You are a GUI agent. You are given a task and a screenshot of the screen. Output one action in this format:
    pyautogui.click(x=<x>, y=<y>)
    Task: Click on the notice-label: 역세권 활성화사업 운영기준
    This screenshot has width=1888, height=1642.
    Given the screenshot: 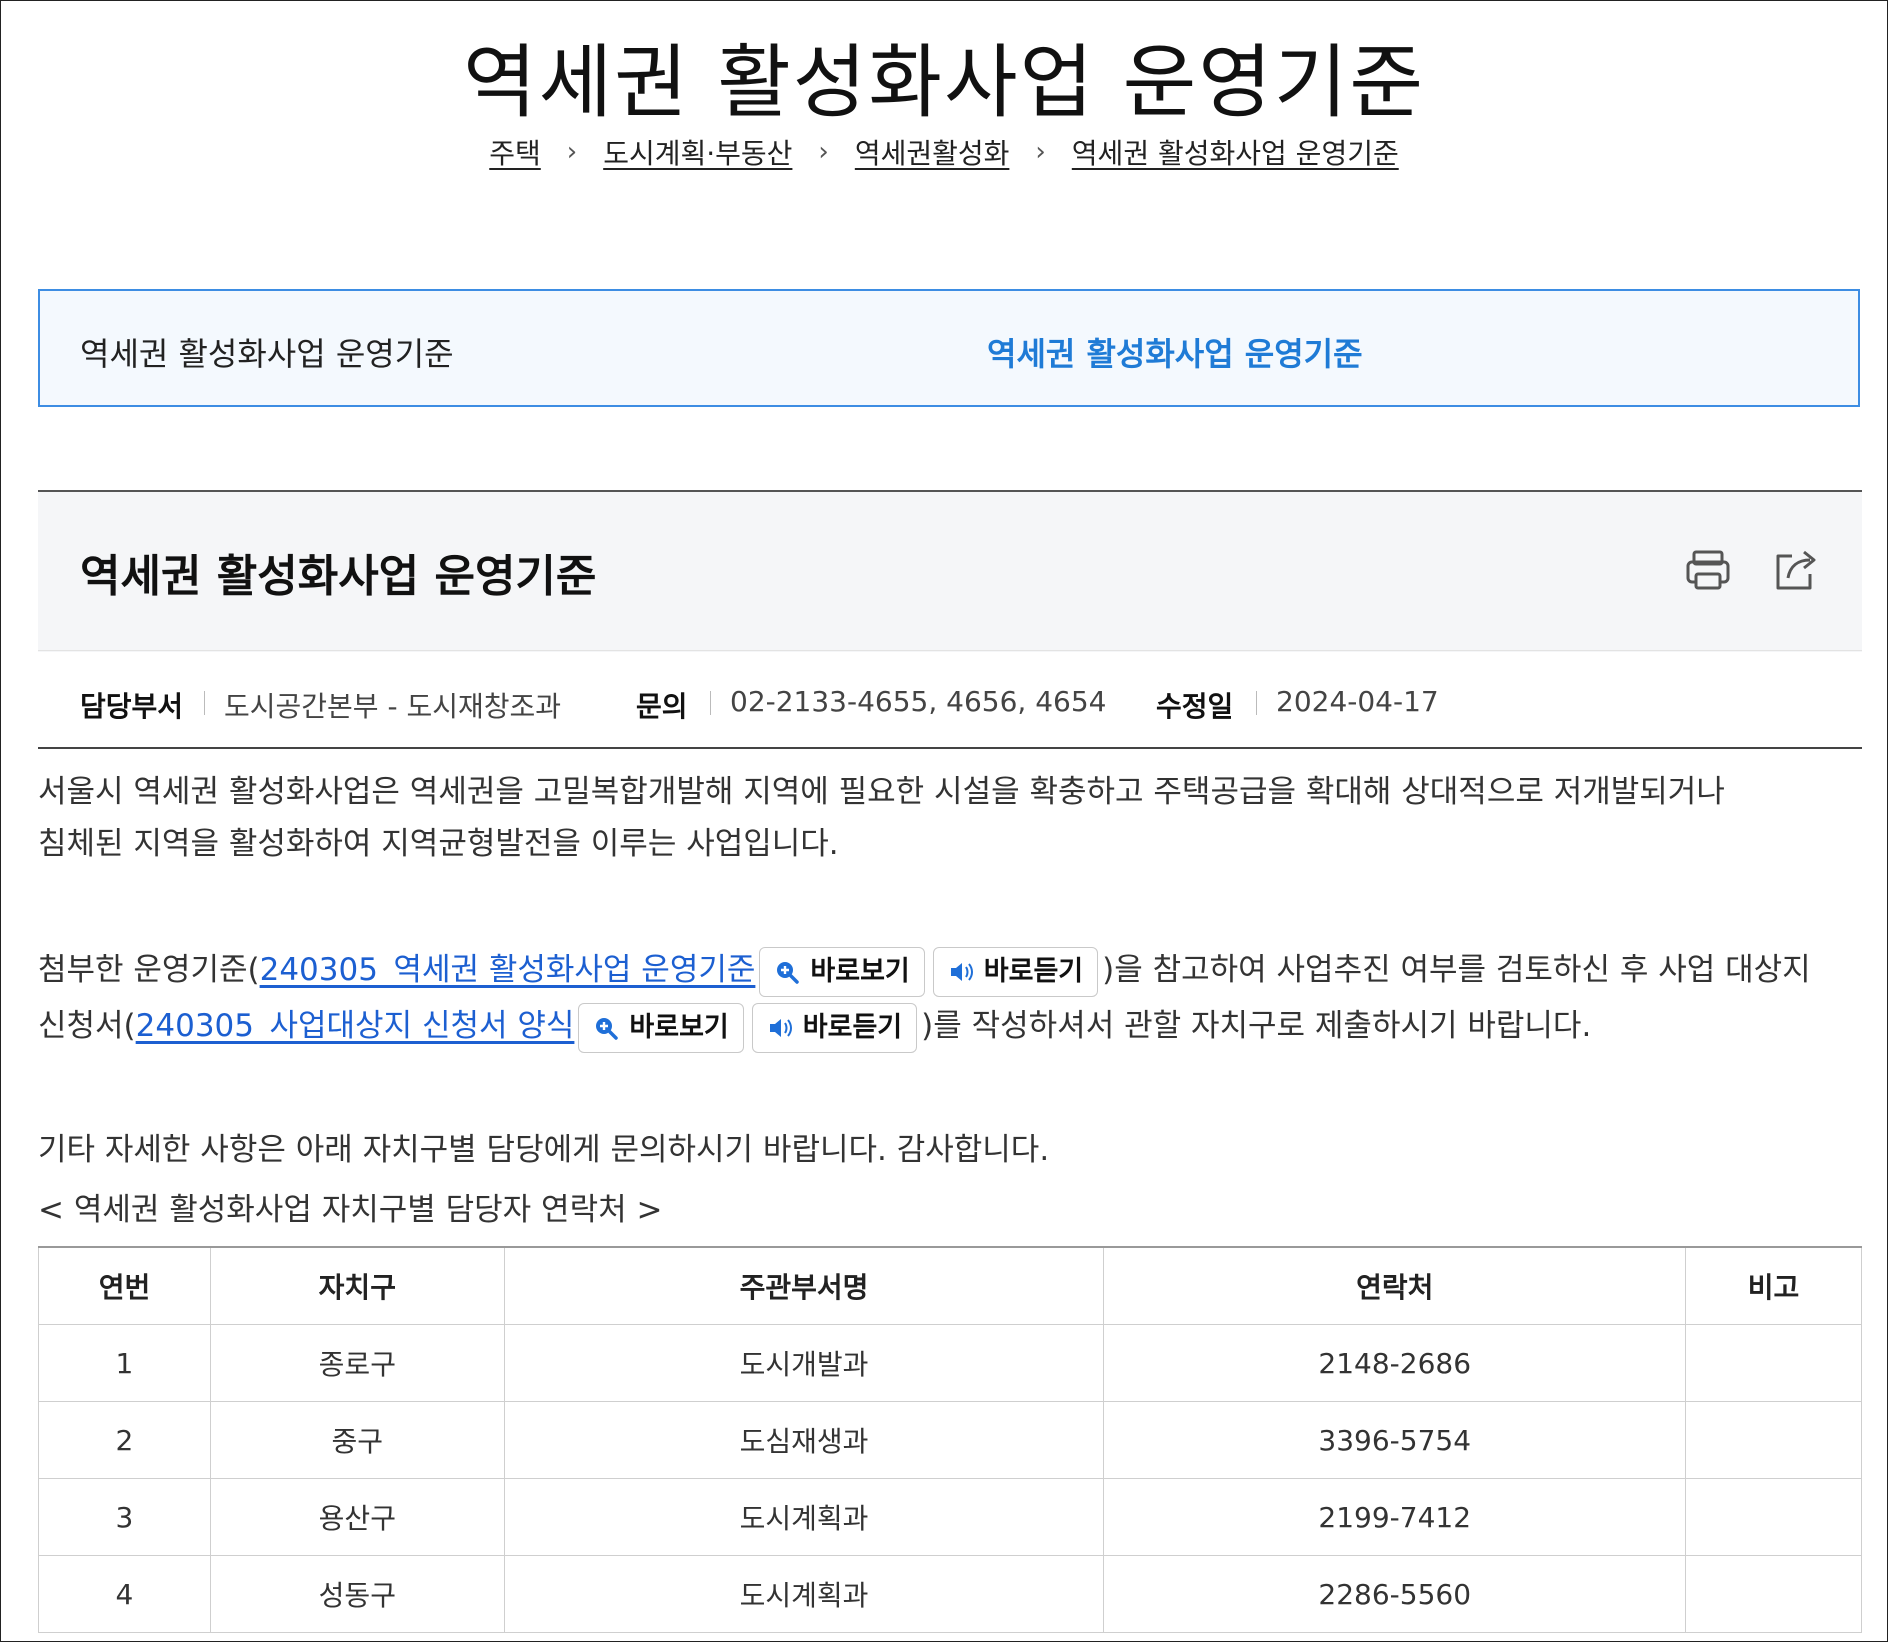 What is the action you would take?
    pyautogui.click(x=267, y=354)
    